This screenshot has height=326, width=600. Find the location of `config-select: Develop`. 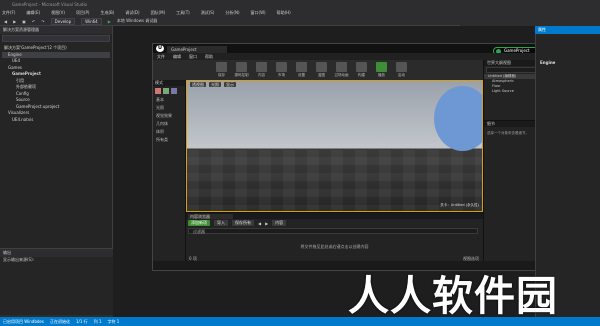

config-select: Develop is located at coordinates (63, 21).